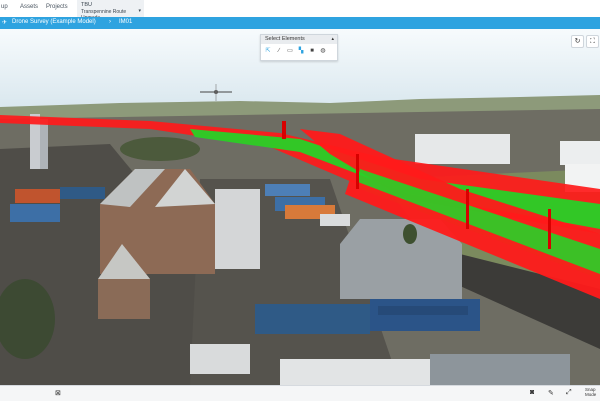 This screenshot has width=600, height=401. I want to click on project-tab-code: TBU, so click(86, 5).